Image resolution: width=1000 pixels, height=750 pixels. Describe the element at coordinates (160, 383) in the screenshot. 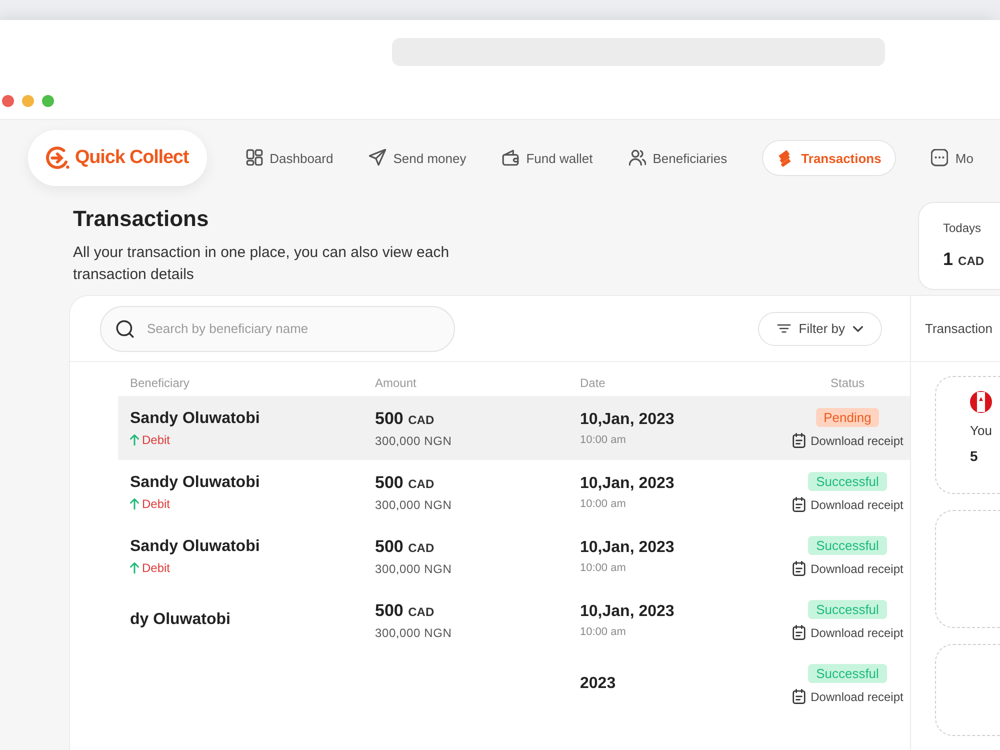

I see `column-header: Beneficiary` at that location.